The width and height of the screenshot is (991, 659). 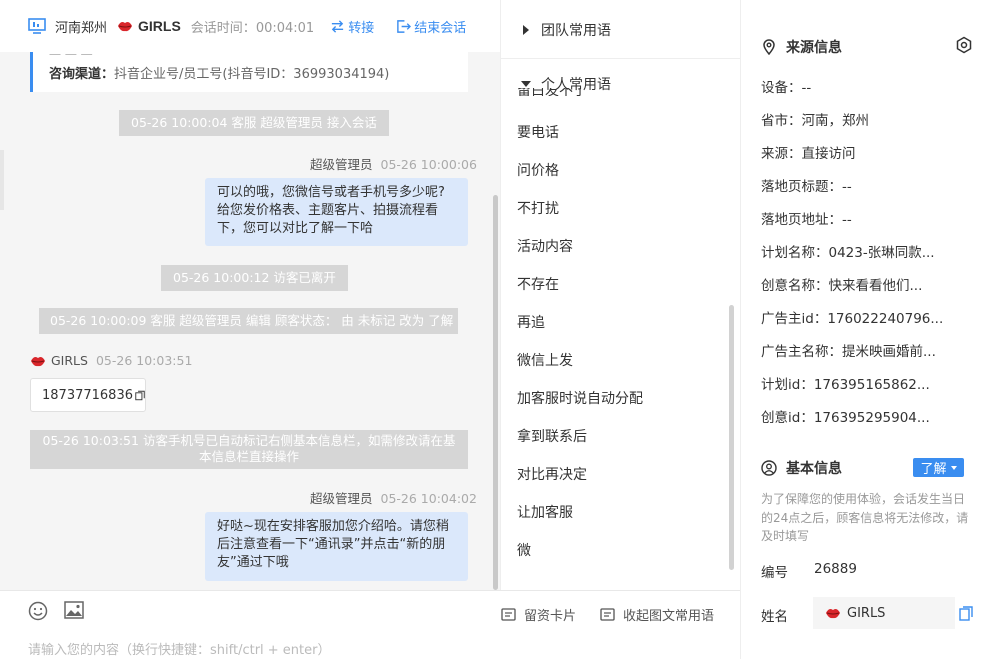 I want to click on source-info-title: 来源信息, so click(x=814, y=48).